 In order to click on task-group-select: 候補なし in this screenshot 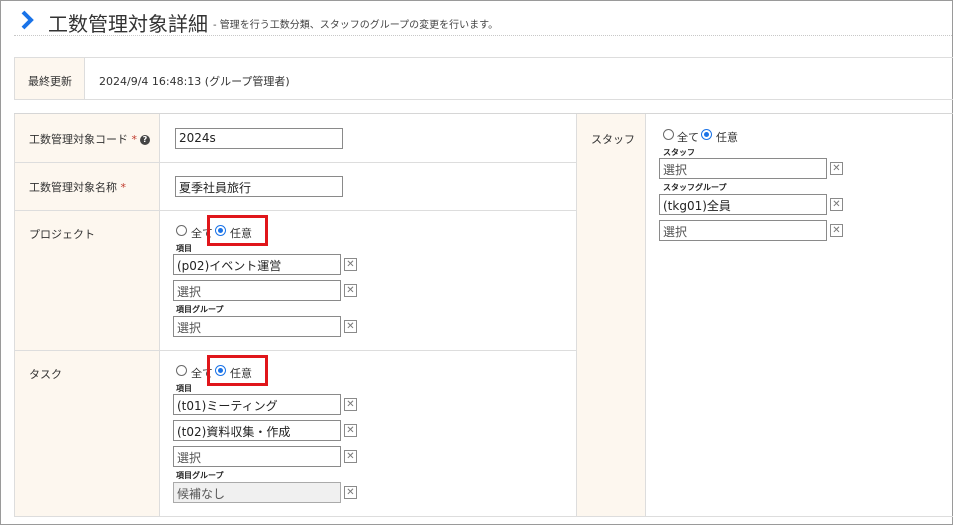, I will do `click(257, 492)`.